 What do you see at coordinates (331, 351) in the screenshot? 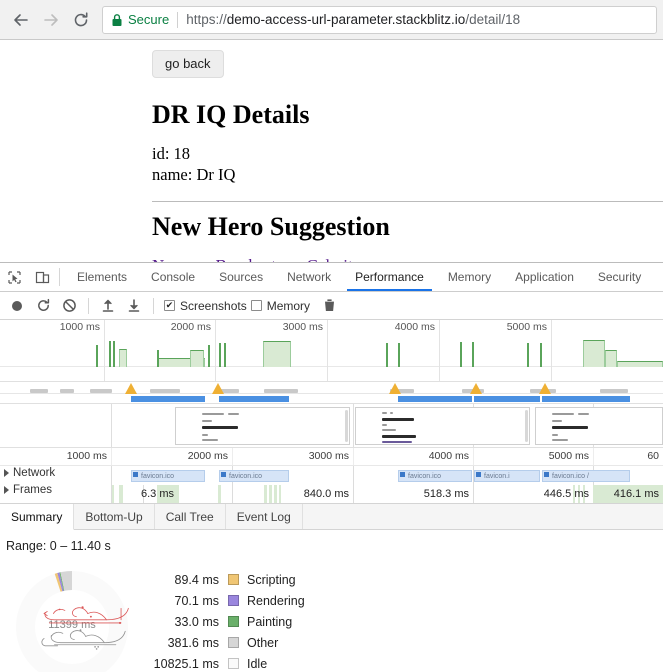
I see `overview-cpu-chart: 1000 ms 2000 ms 3000 ms 4000 ms 5000 ms` at bounding box center [331, 351].